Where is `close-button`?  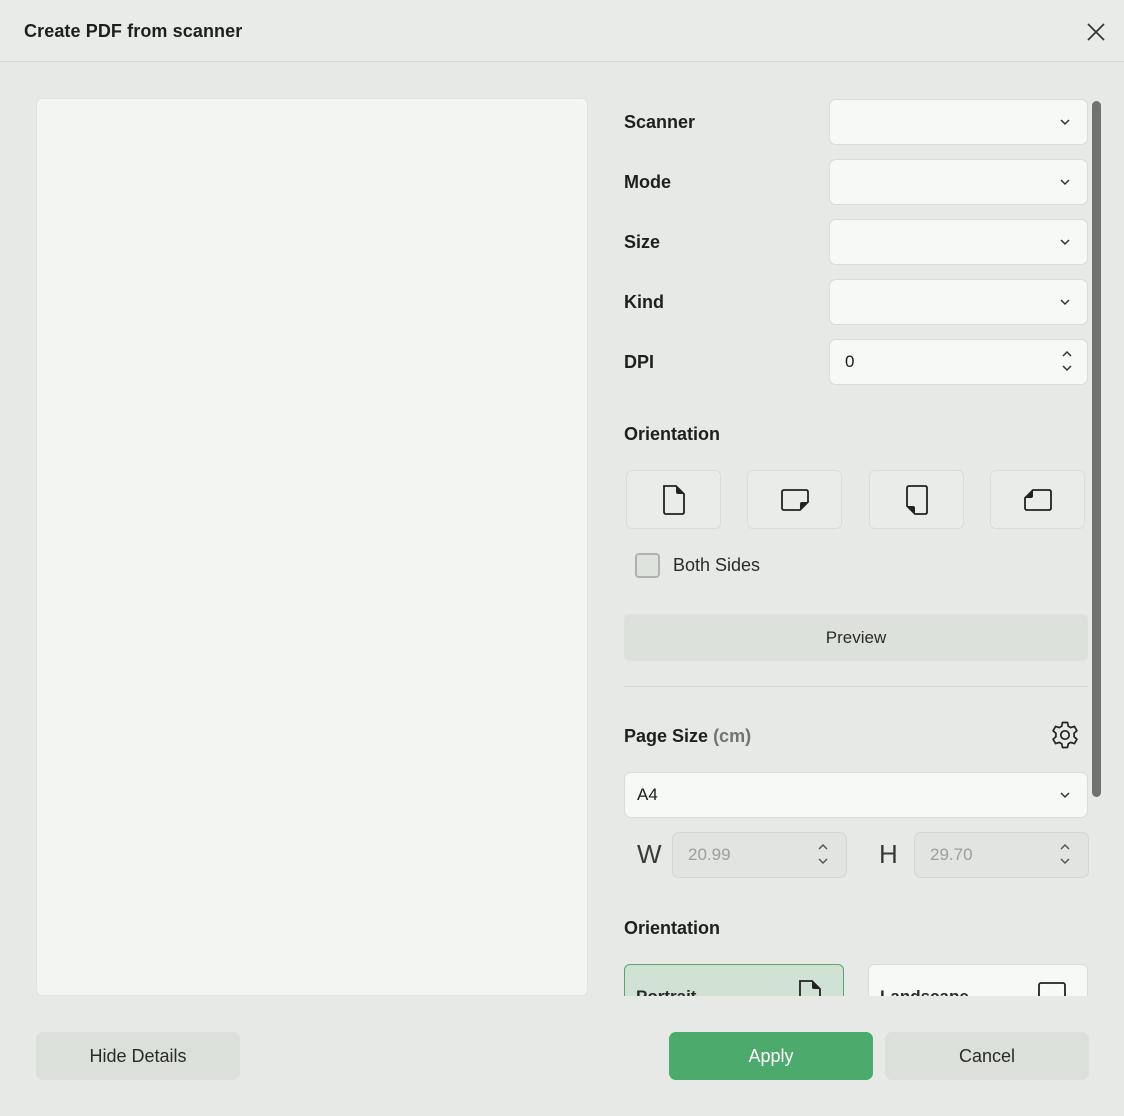
close-button is located at coordinates (1096, 32).